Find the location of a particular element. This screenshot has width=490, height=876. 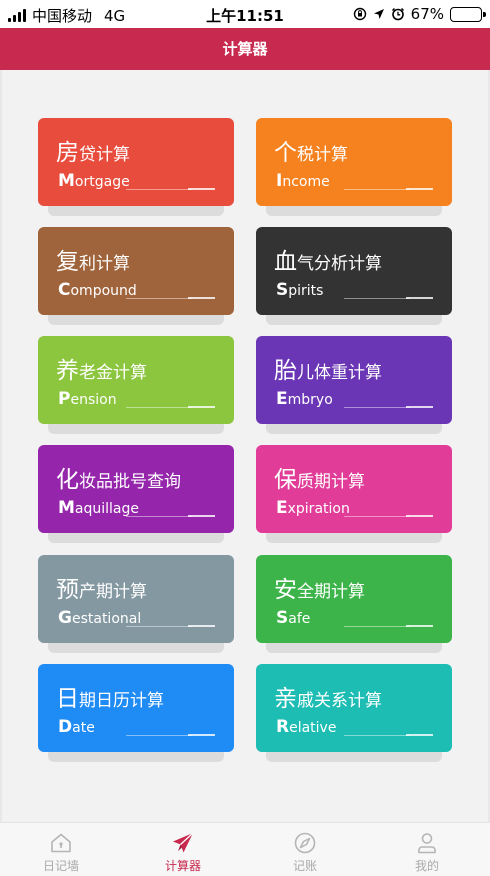

card-cn-title: 复利计算 is located at coordinates (93, 262).